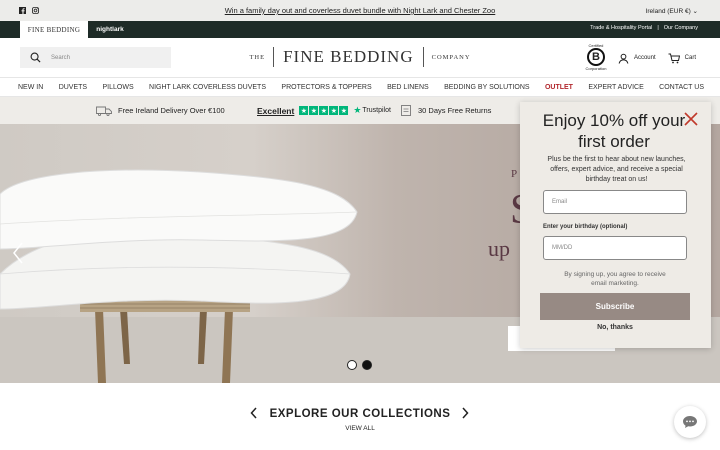 The image size is (720, 450). What do you see at coordinates (406, 110) in the screenshot?
I see `returns-icon` at bounding box center [406, 110].